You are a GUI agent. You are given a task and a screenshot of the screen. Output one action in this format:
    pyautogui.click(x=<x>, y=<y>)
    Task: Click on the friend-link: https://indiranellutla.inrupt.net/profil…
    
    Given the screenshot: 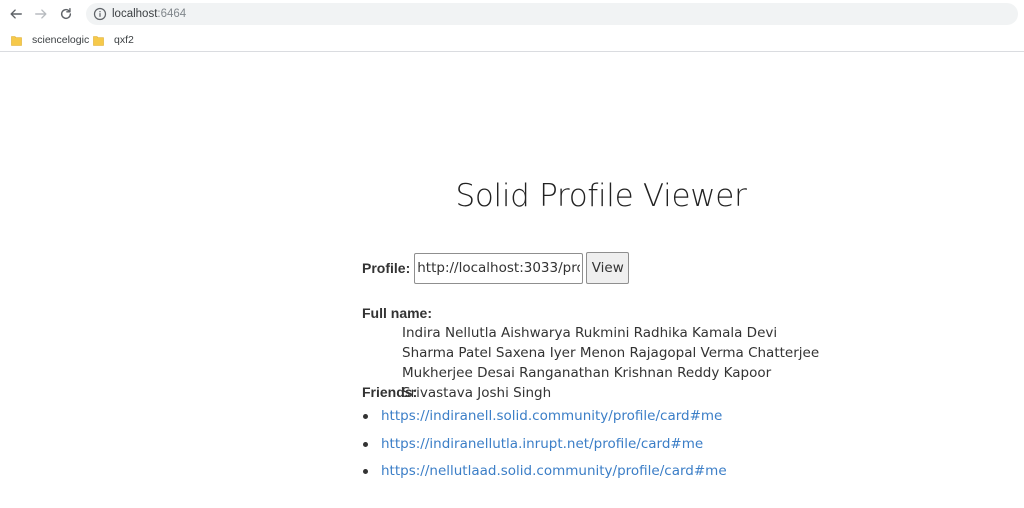 What is the action you would take?
    pyautogui.click(x=542, y=444)
    